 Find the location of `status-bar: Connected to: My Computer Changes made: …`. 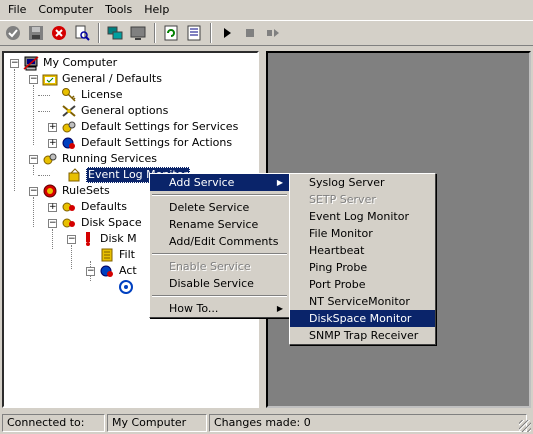

status-bar: Connected to: My Computer Changes made: … is located at coordinates (266, 422).